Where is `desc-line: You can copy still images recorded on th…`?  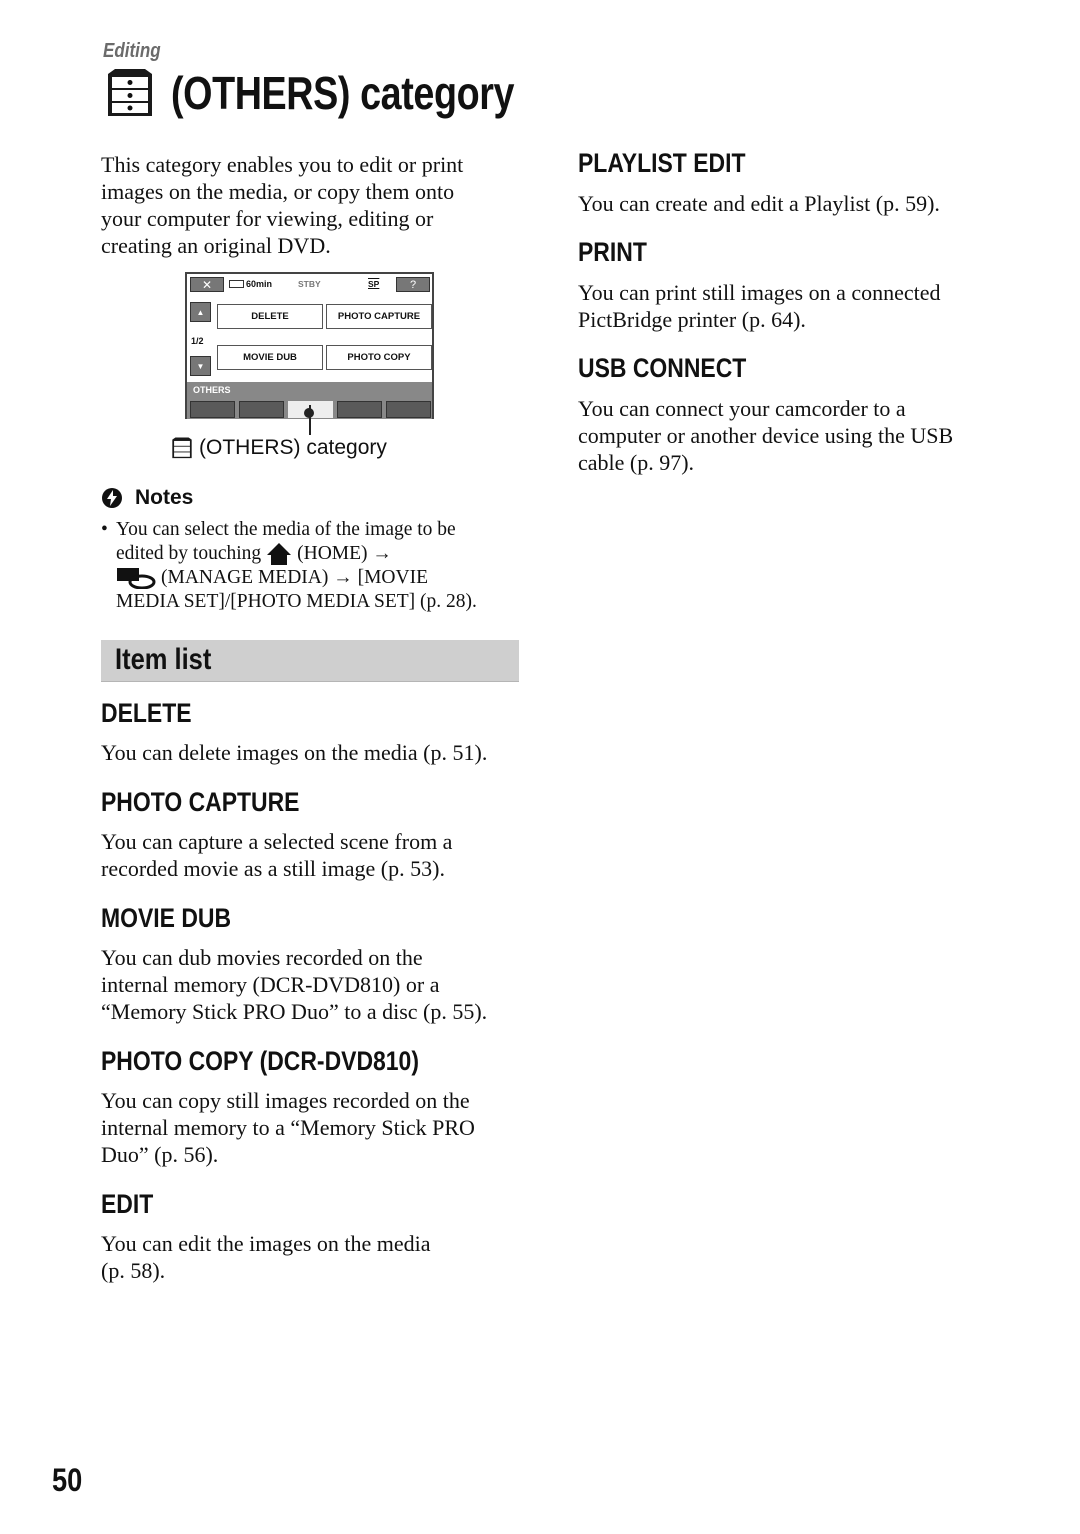
desc-line: You can copy still images recorded on th… is located at coordinates (285, 1100).